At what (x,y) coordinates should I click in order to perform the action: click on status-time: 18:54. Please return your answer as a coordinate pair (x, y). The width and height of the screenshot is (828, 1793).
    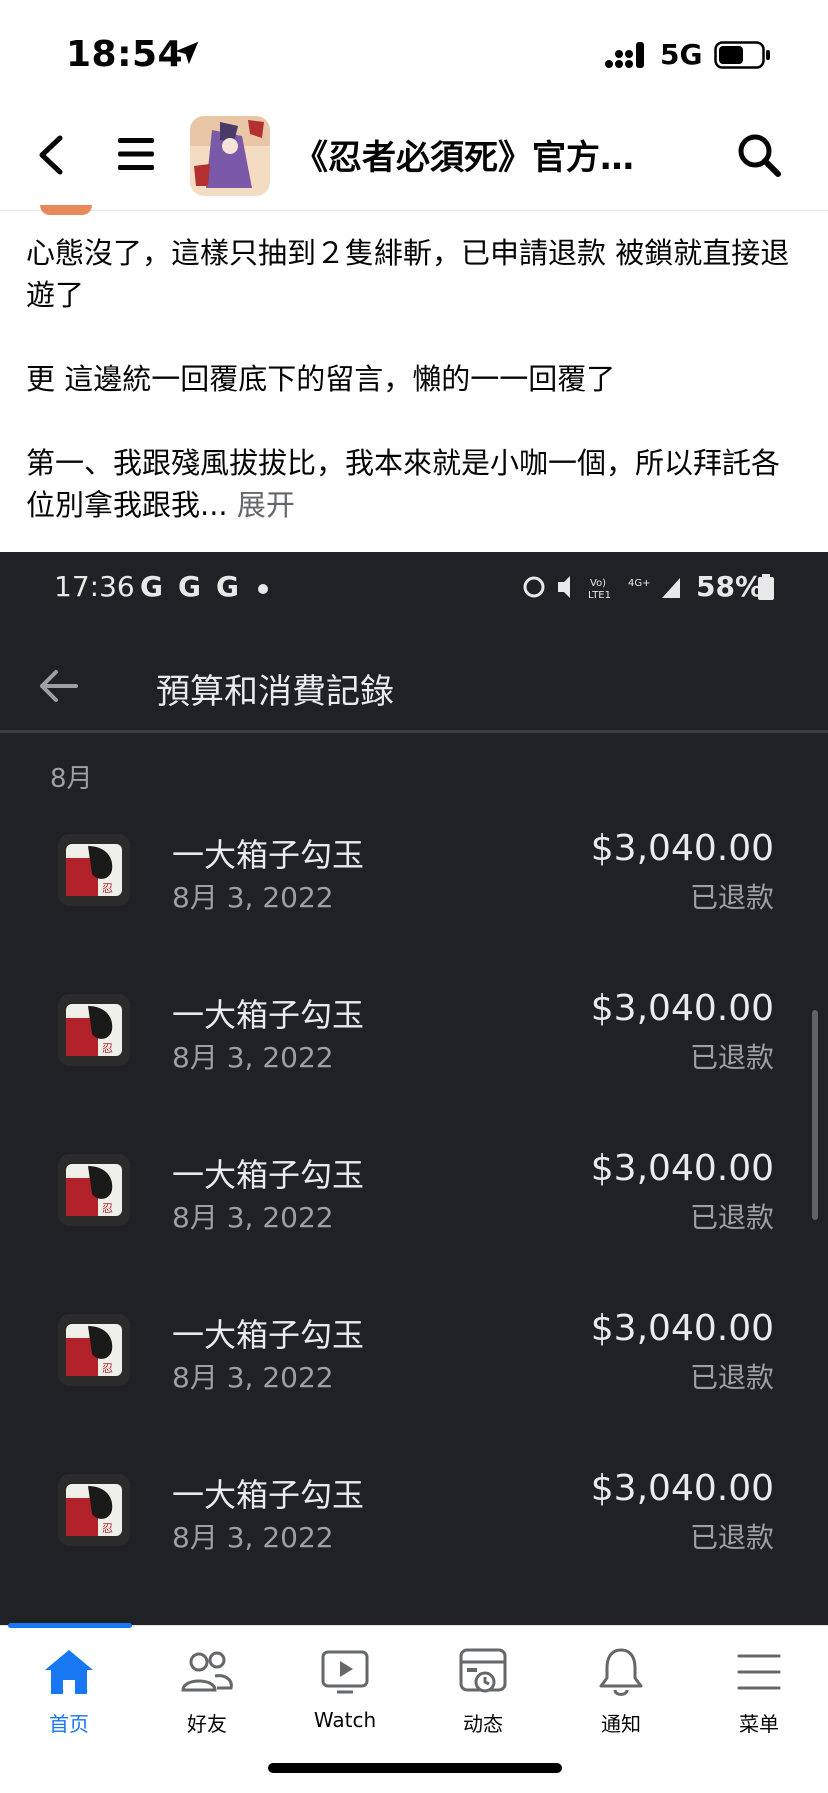
    Looking at the image, I should click on (125, 54).